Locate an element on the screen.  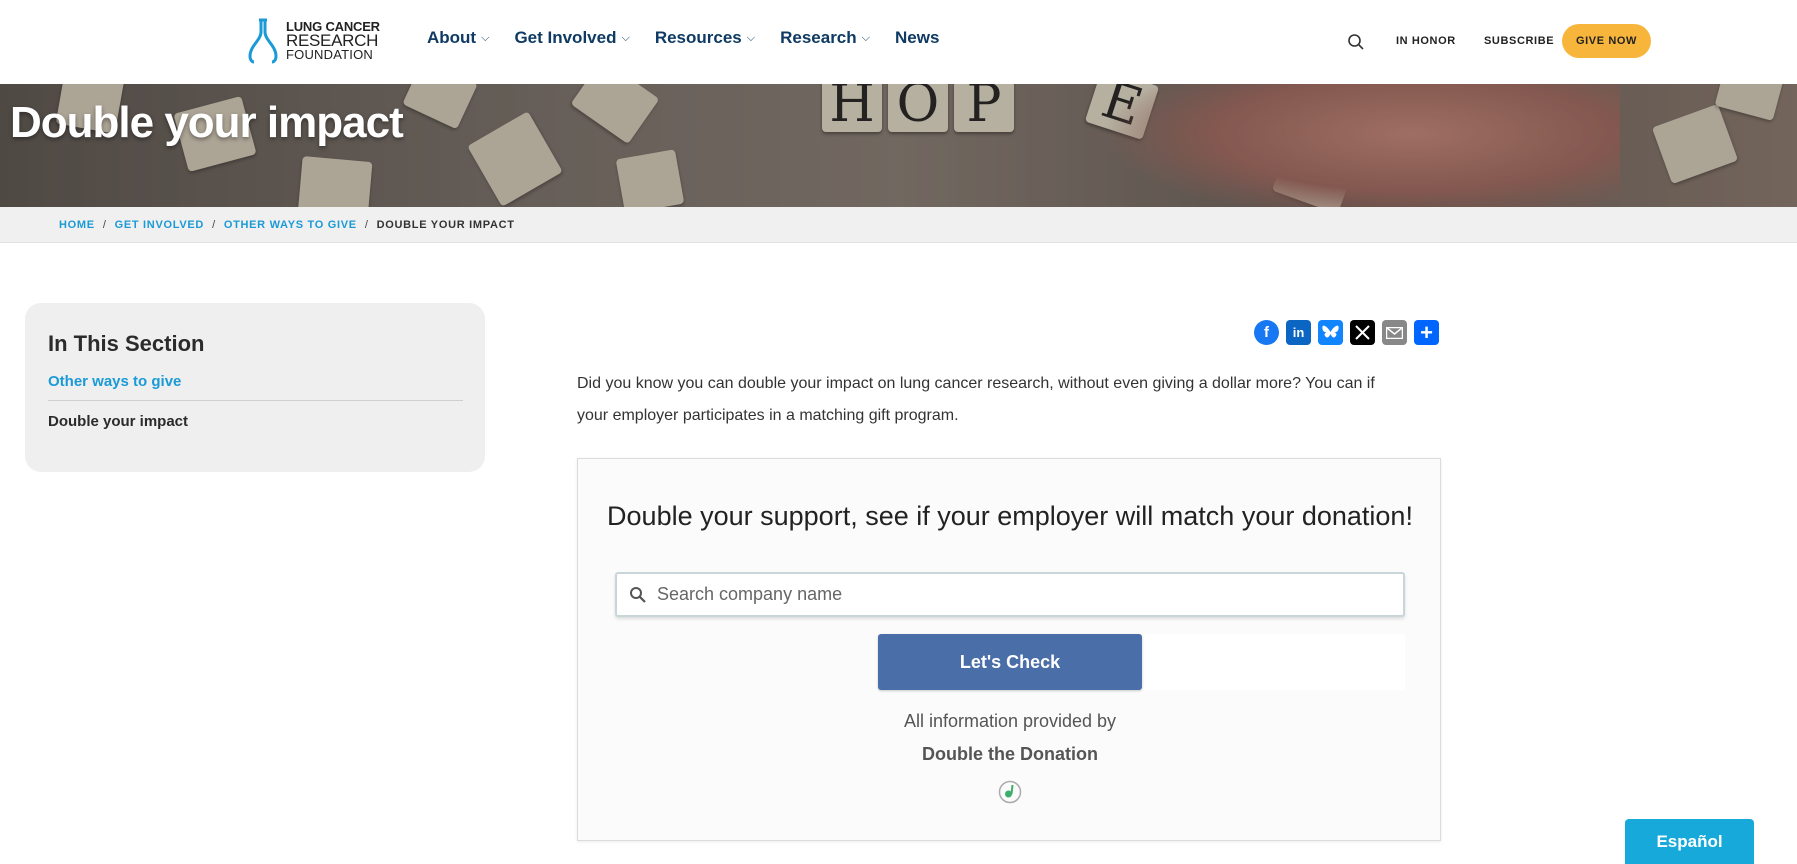
email-icon is located at coordinates (1394, 332).